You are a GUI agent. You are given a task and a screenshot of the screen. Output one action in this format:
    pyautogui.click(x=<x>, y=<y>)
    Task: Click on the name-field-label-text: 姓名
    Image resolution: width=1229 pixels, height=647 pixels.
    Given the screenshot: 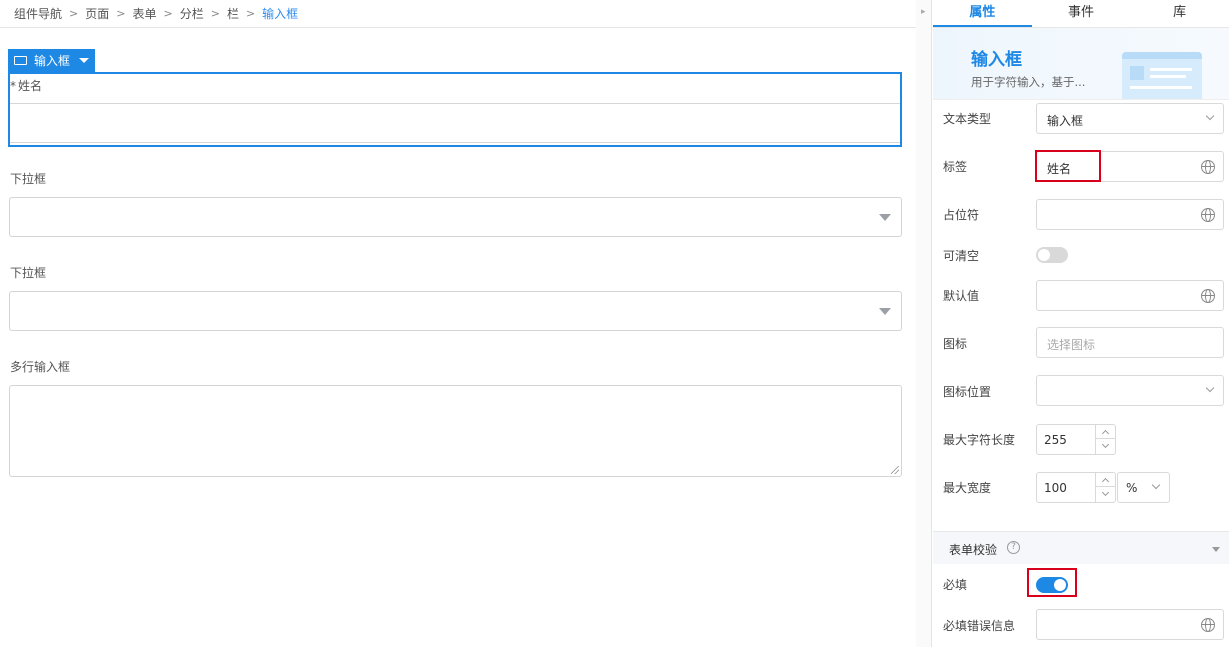 What is the action you would take?
    pyautogui.click(x=30, y=86)
    